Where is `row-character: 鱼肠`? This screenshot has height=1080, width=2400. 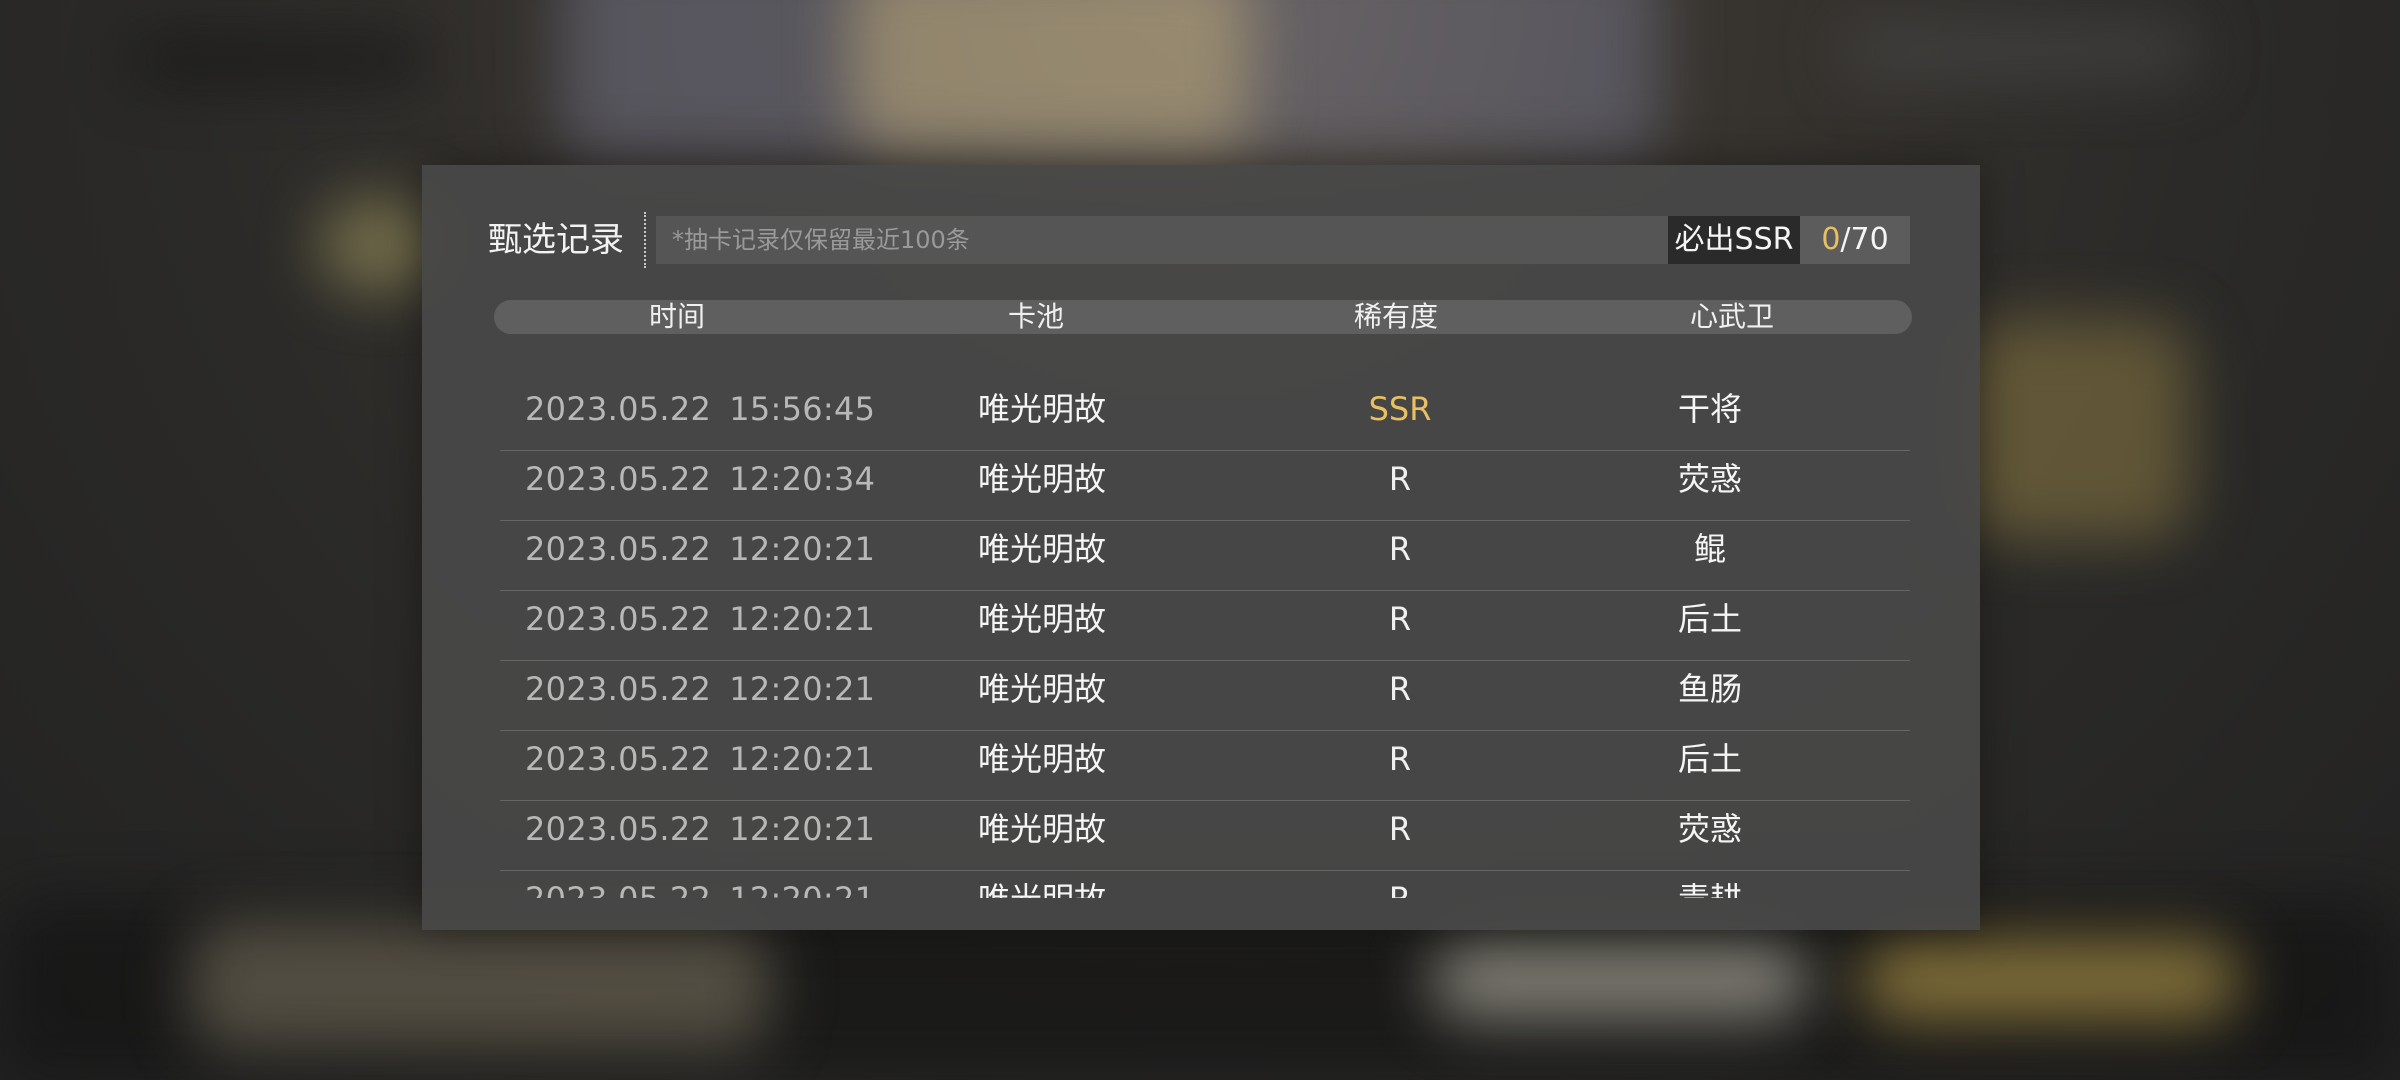 row-character: 鱼肠 is located at coordinates (1709, 689).